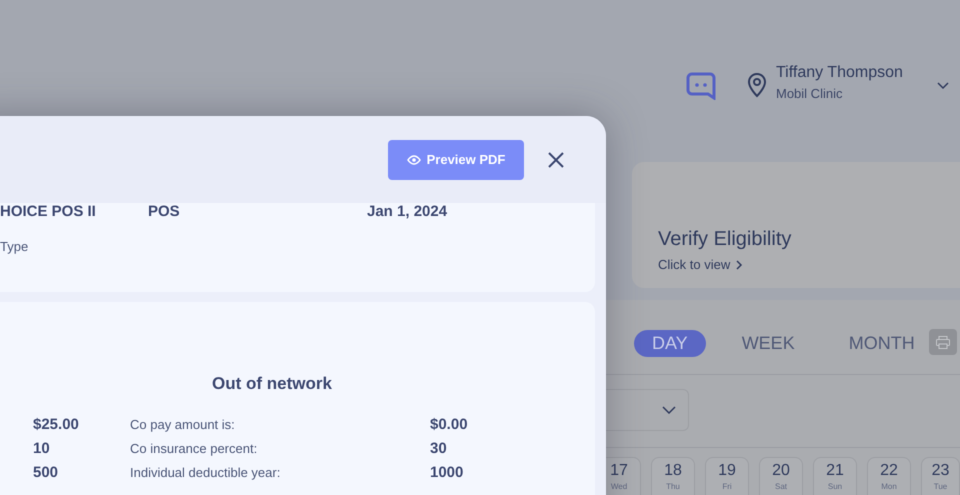 This screenshot has height=495, width=960. Describe the element at coordinates (701, 264) in the screenshot. I see `view-link: Click to view` at that location.